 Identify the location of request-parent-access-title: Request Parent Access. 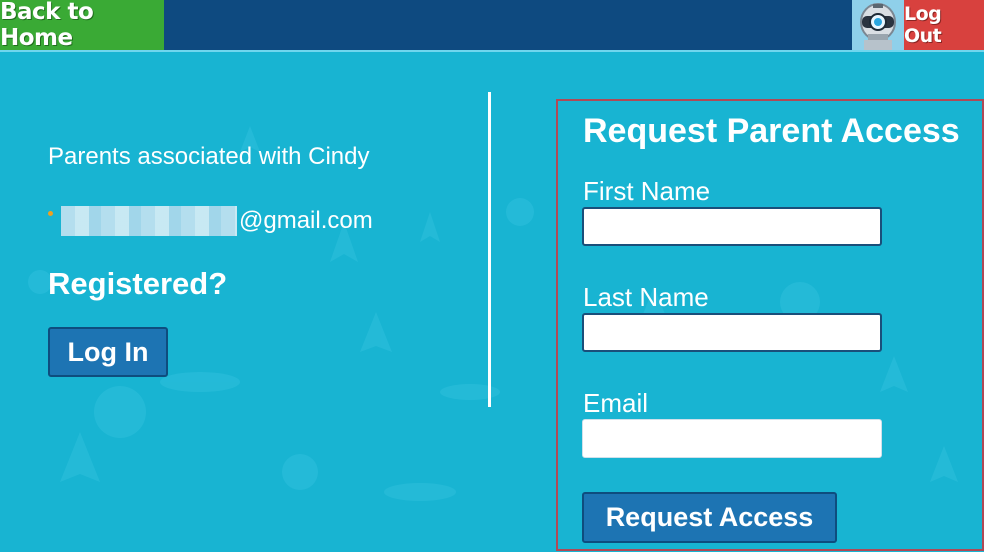
(771, 131).